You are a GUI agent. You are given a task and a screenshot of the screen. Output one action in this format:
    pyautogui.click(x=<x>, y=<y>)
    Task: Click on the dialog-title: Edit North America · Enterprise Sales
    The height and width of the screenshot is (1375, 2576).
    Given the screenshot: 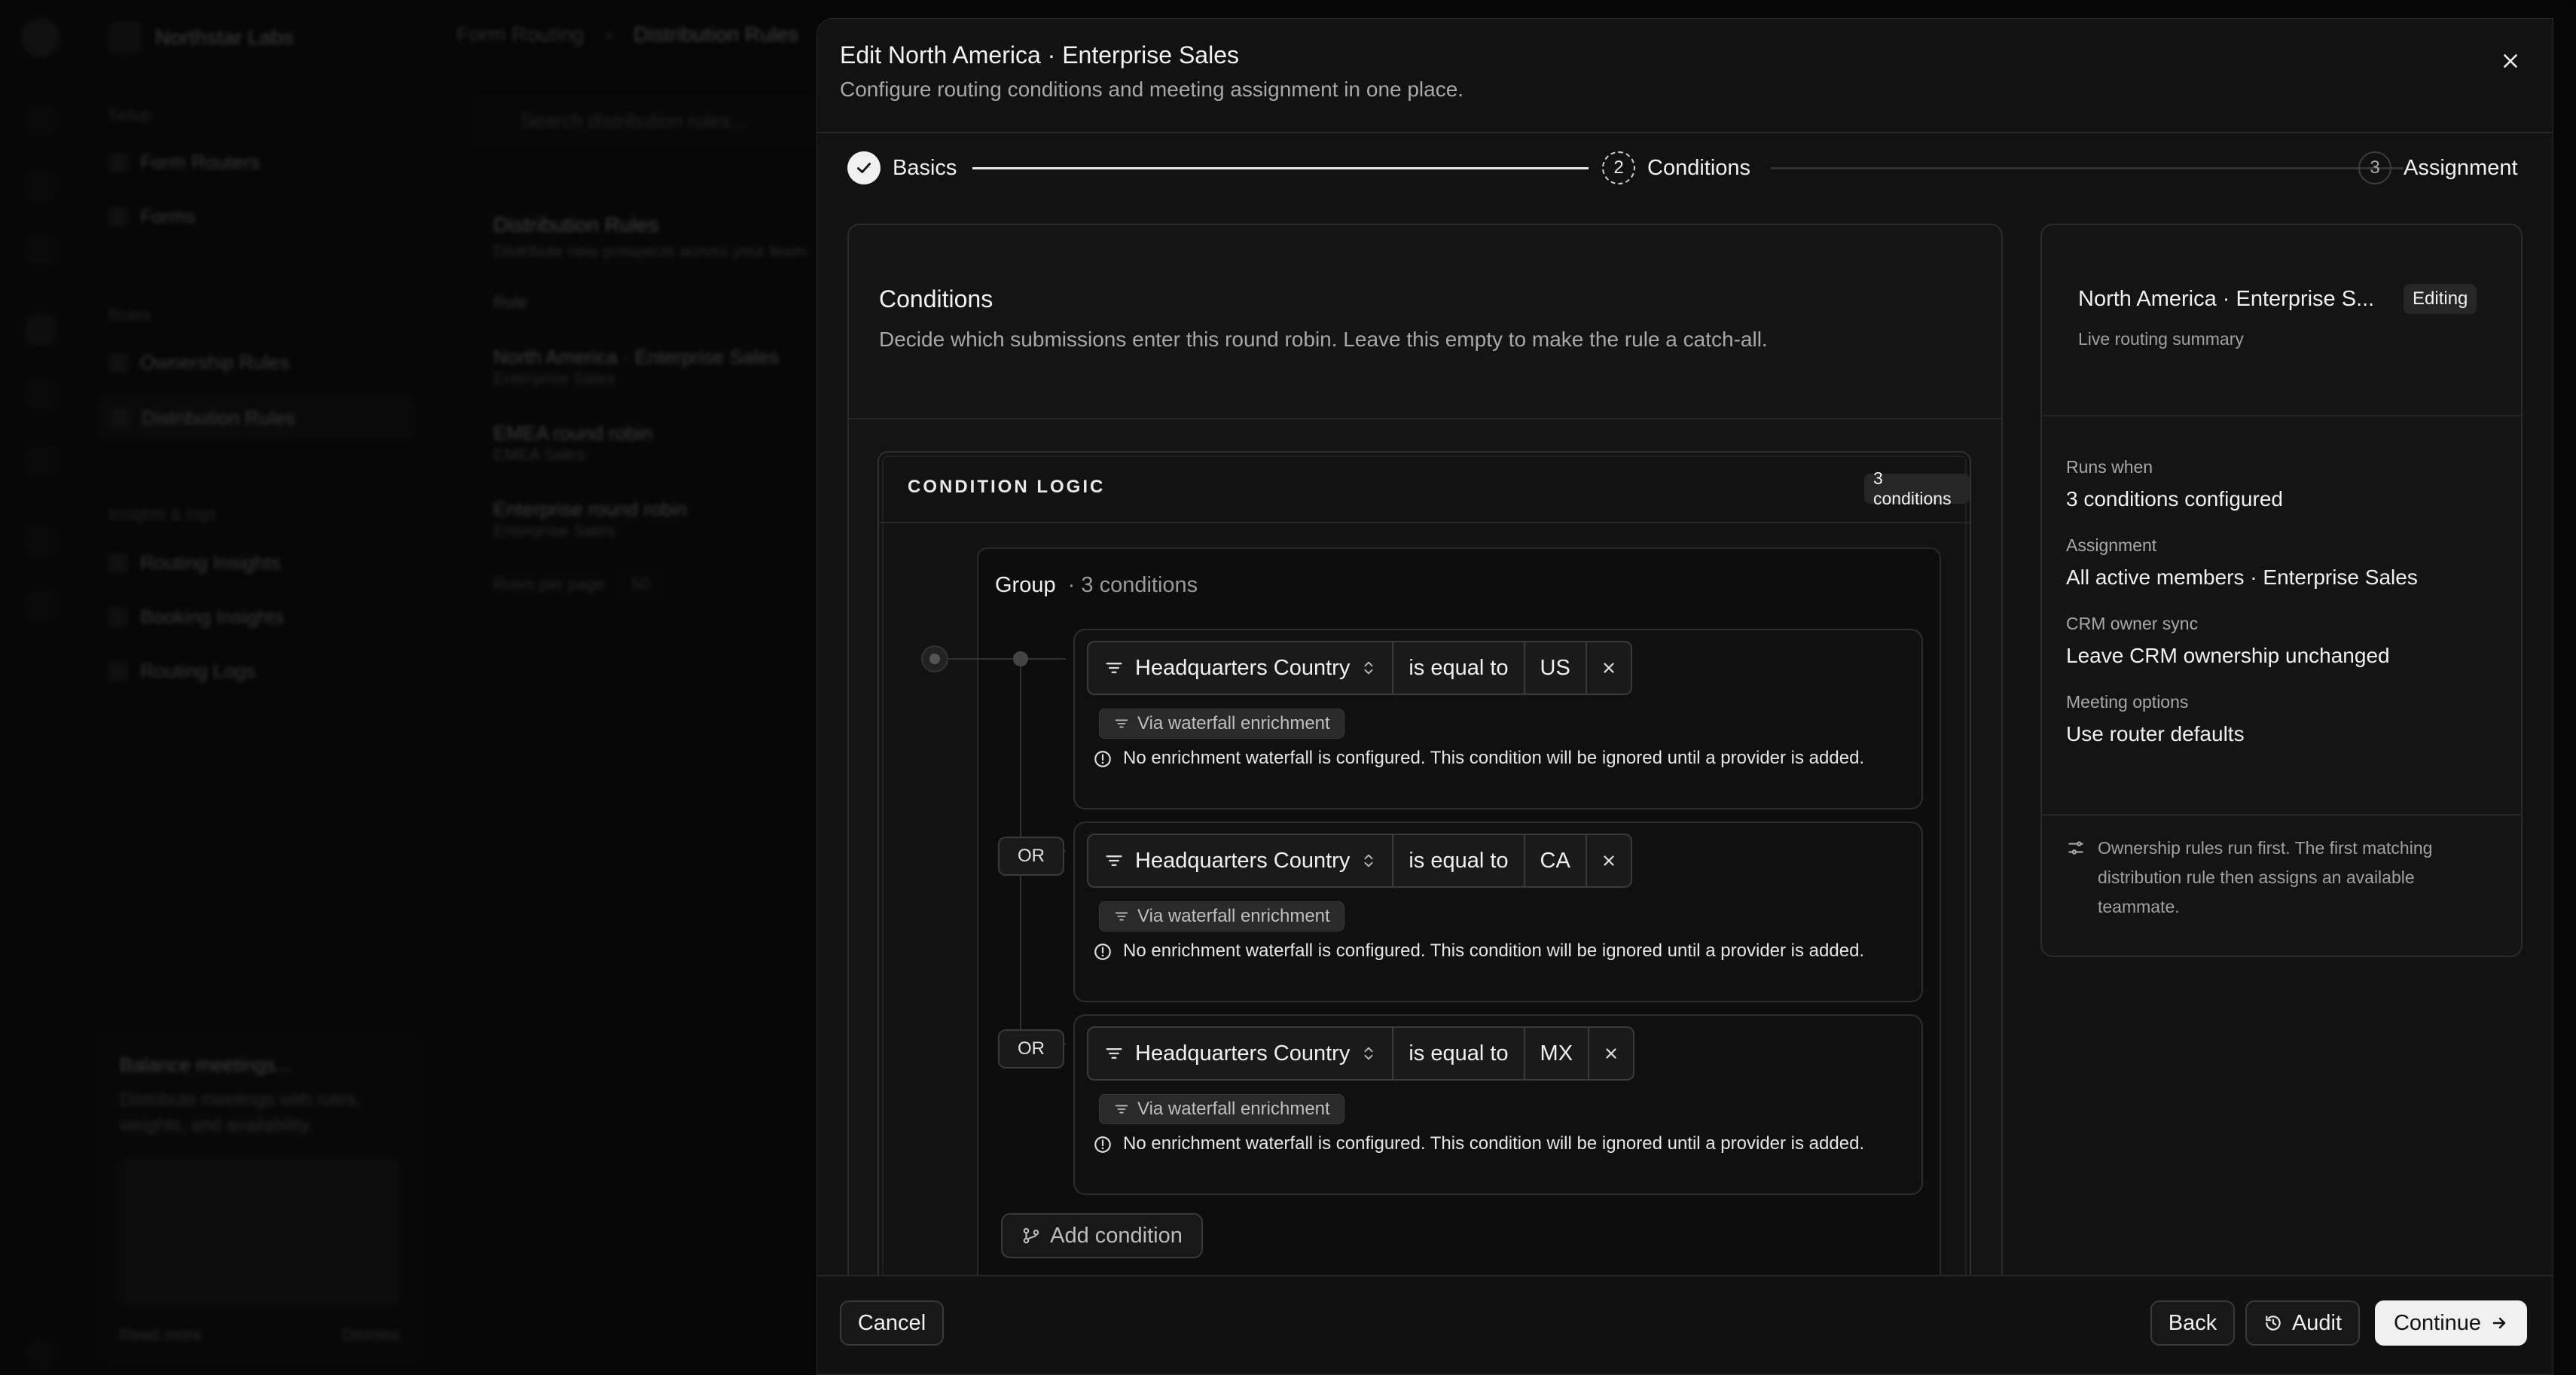 What is the action you would take?
    pyautogui.click(x=1039, y=55)
    